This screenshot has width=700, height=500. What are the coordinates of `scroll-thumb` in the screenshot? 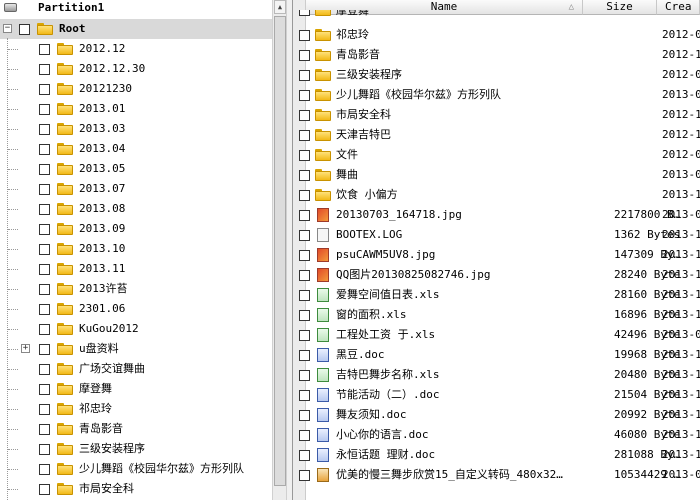 It's located at (280, 251).